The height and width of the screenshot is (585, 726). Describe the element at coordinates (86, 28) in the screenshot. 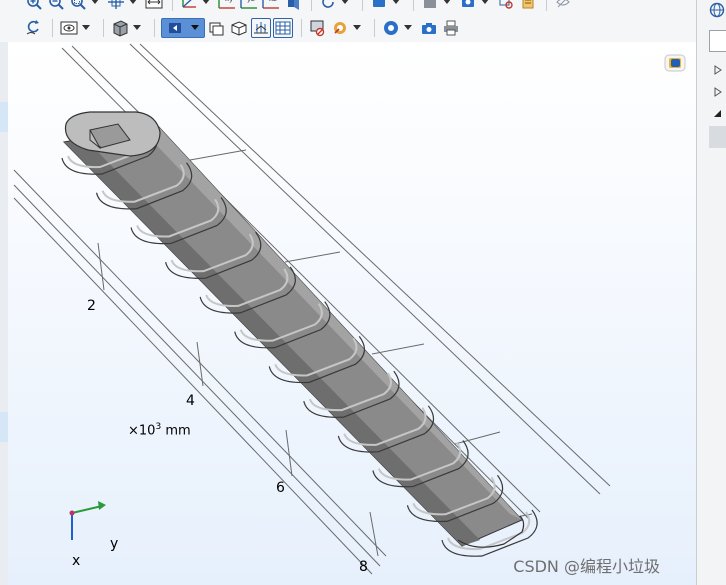

I see `view-dropdown` at that location.